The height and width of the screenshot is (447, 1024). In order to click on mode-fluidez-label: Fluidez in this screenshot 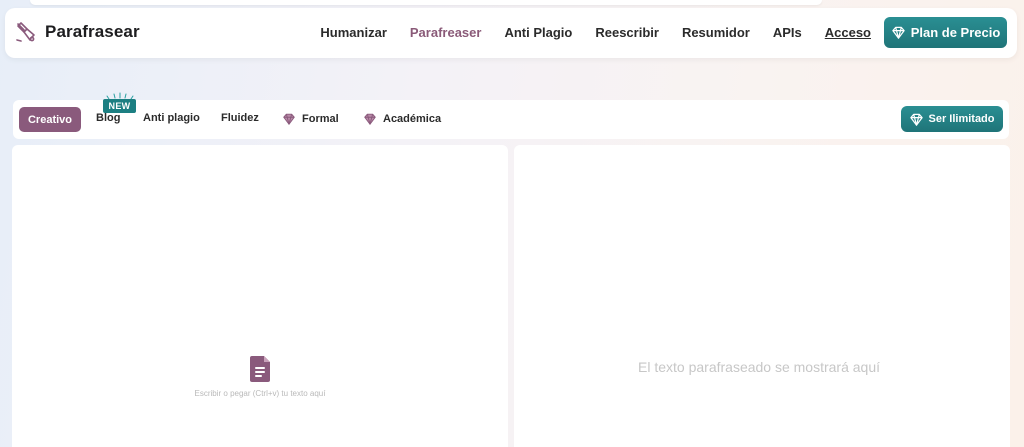, I will do `click(240, 118)`.